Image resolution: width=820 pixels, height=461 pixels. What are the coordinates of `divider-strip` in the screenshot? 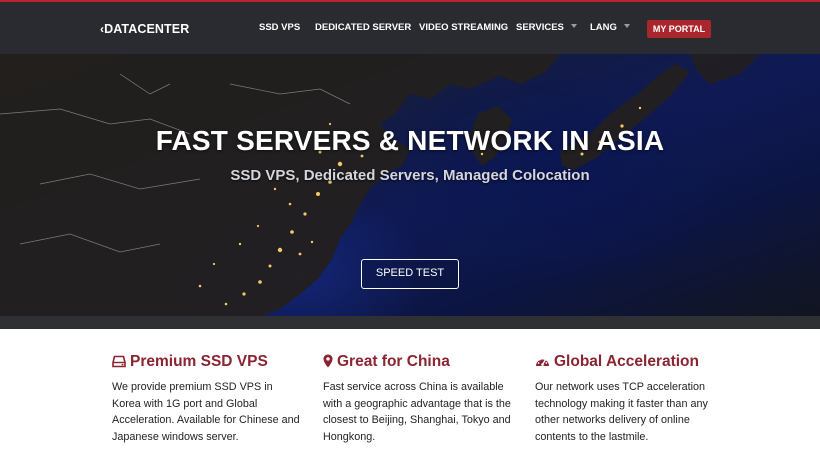 It's located at (410, 322).